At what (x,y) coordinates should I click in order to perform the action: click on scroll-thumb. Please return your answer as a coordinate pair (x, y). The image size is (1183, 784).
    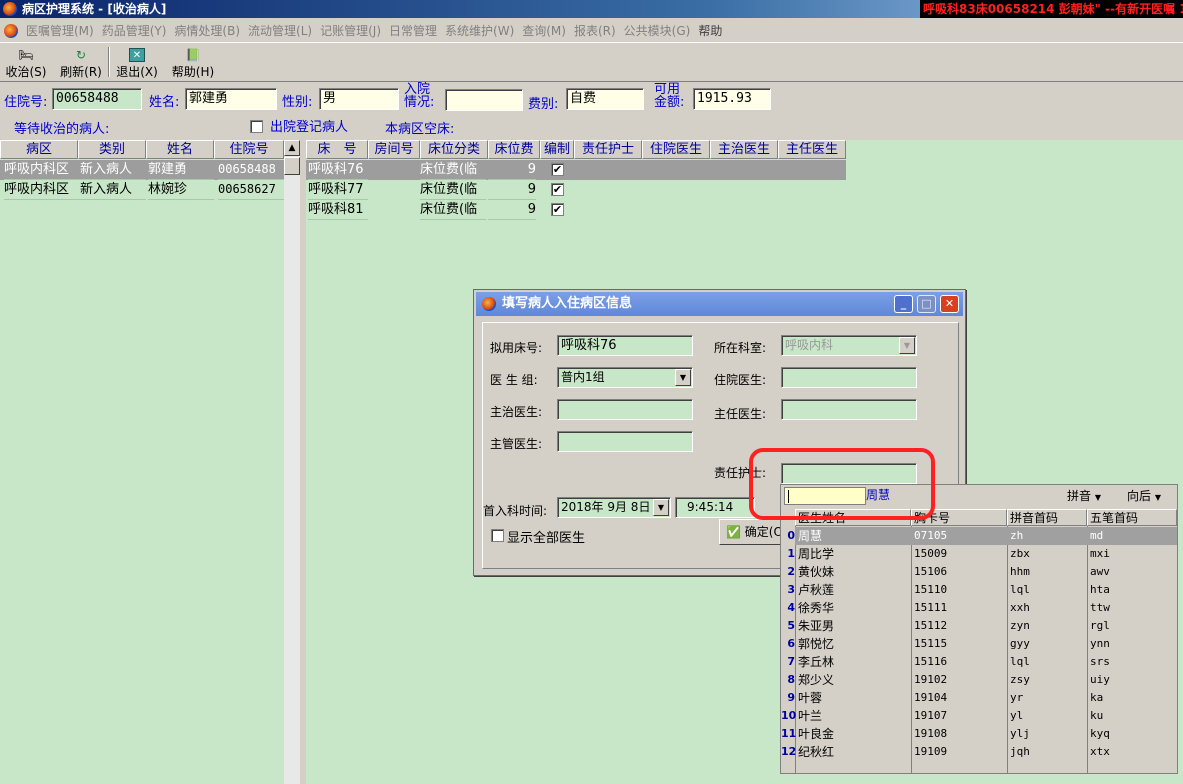
    Looking at the image, I should click on (292, 166).